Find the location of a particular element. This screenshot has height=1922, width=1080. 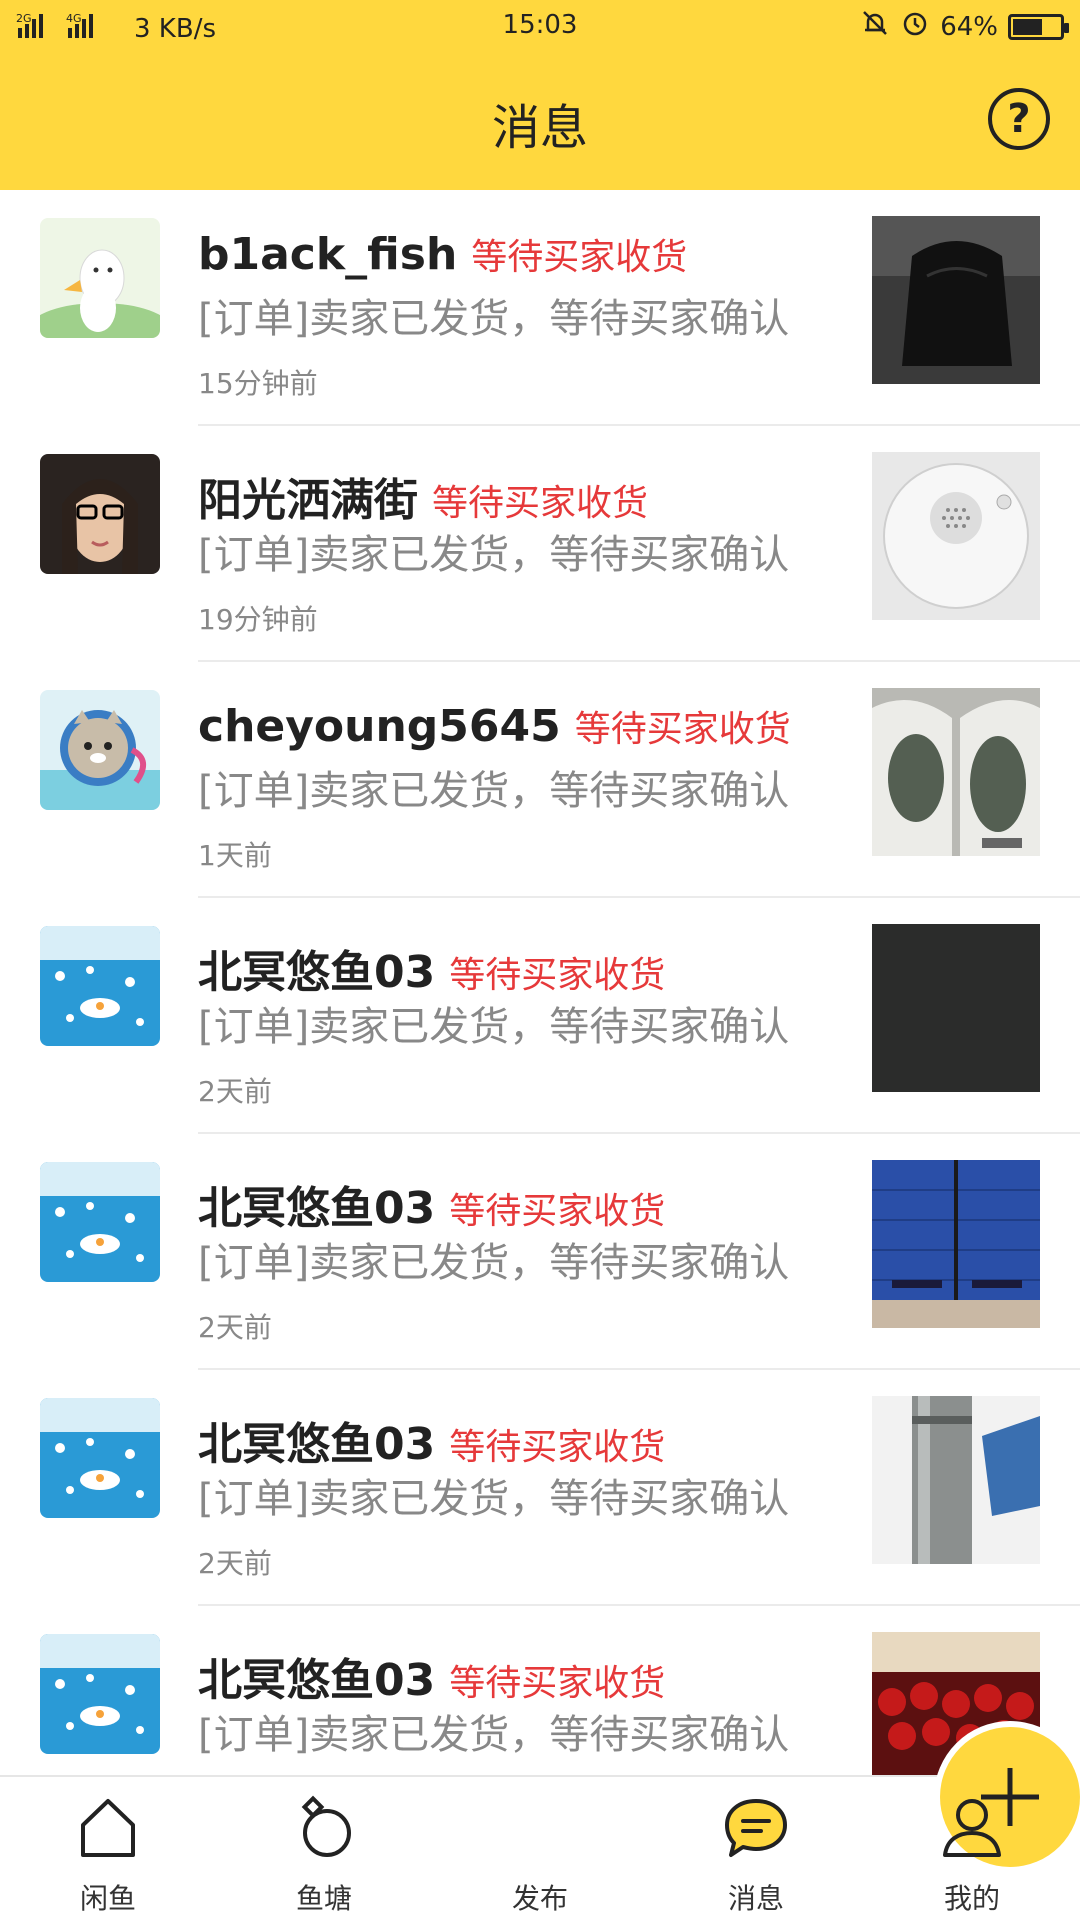

username: cheyoung5645 is located at coordinates (379, 726).